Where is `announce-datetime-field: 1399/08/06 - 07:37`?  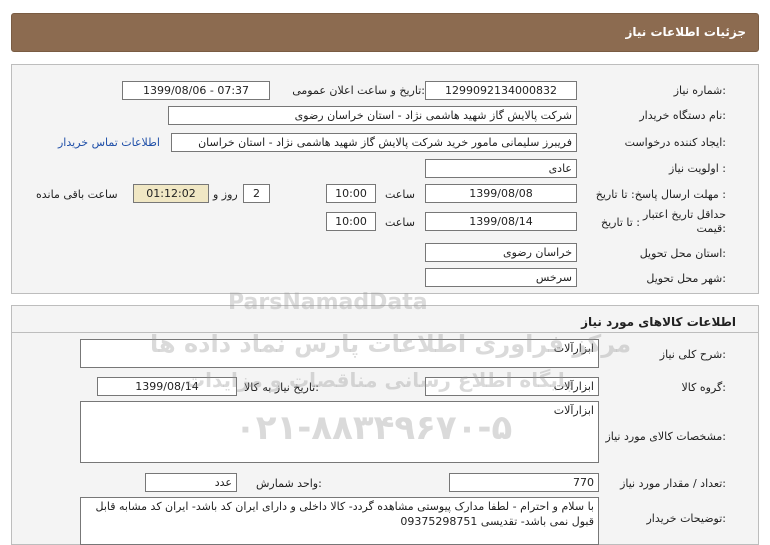
announce-datetime-field: 1399/08/06 - 07:37 is located at coordinates (196, 90).